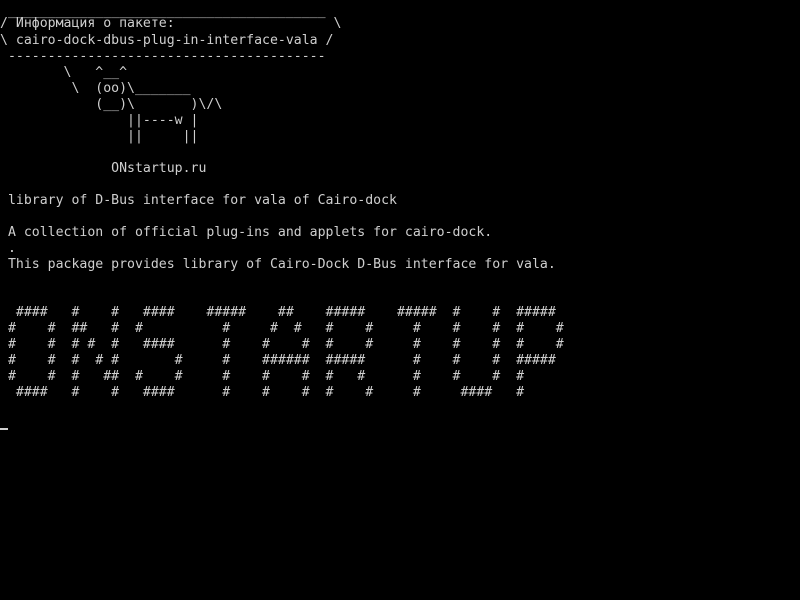  What do you see at coordinates (64, 72) in the screenshot?
I see `cow-art-line: \ ^__^` at bounding box center [64, 72].